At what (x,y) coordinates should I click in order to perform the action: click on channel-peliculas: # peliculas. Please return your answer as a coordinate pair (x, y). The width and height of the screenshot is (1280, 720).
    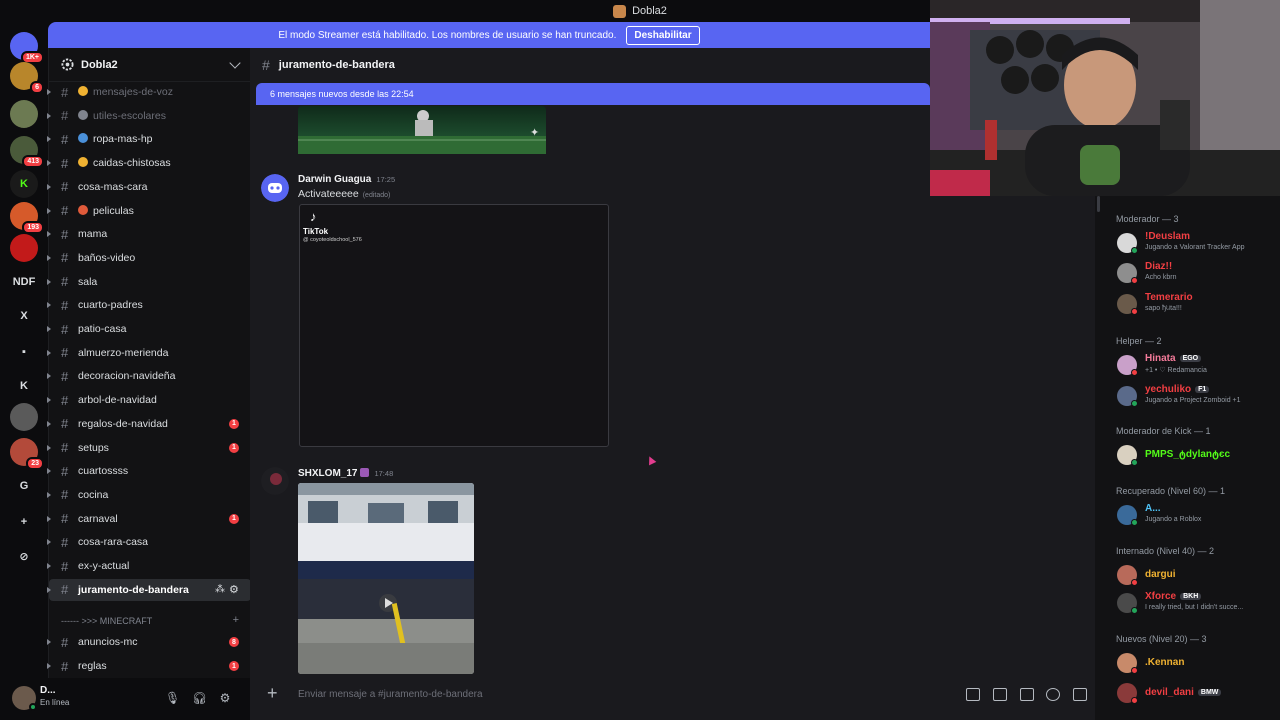
    Looking at the image, I should click on (149, 211).